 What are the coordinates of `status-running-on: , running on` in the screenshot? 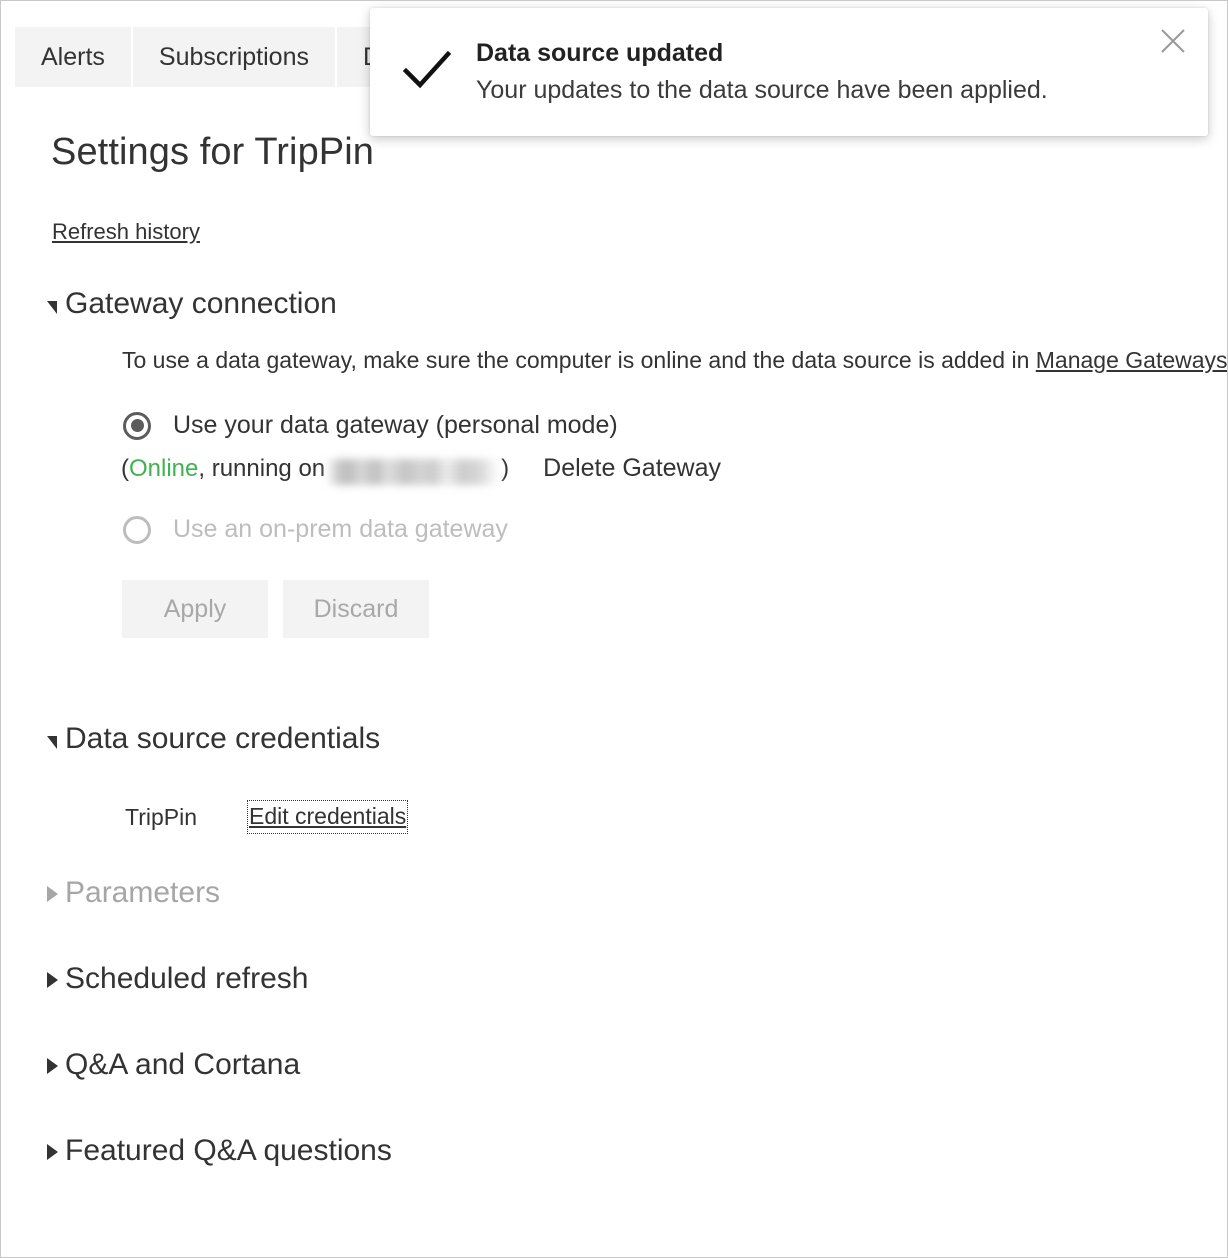 It's located at (262, 468).